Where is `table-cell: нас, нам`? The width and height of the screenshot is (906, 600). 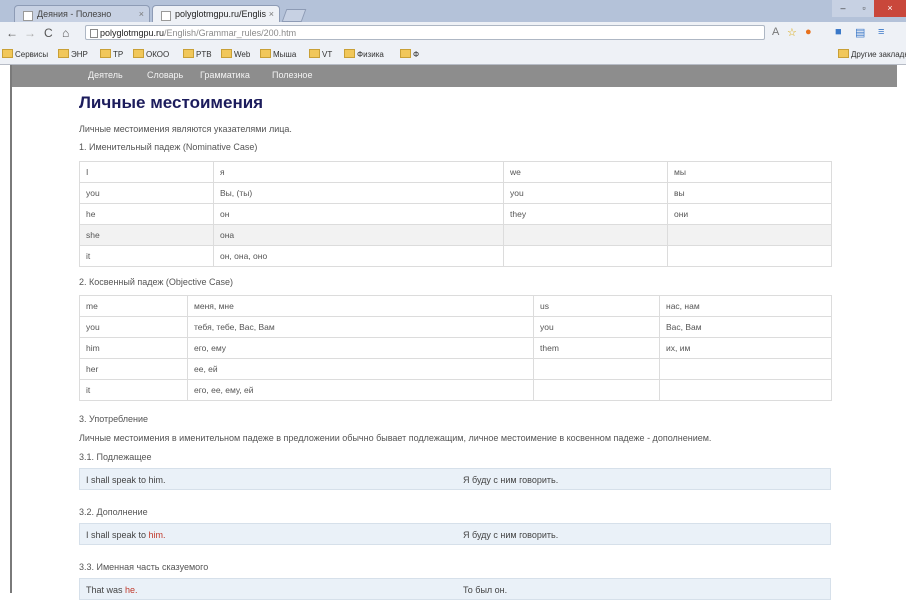
table-cell: нас, нам is located at coordinates (745, 306).